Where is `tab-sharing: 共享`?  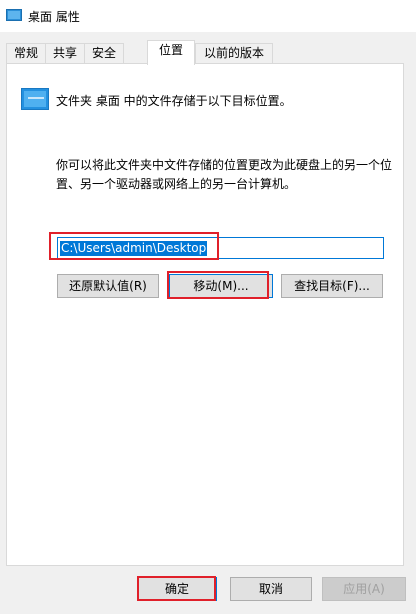 tab-sharing: 共享 is located at coordinates (65, 53).